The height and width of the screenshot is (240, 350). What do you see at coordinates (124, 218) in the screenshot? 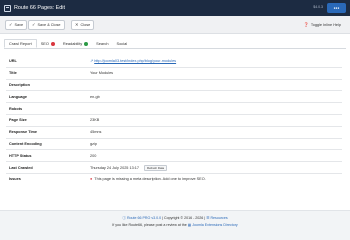
I see `info-icon: ⓘ` at bounding box center [124, 218].